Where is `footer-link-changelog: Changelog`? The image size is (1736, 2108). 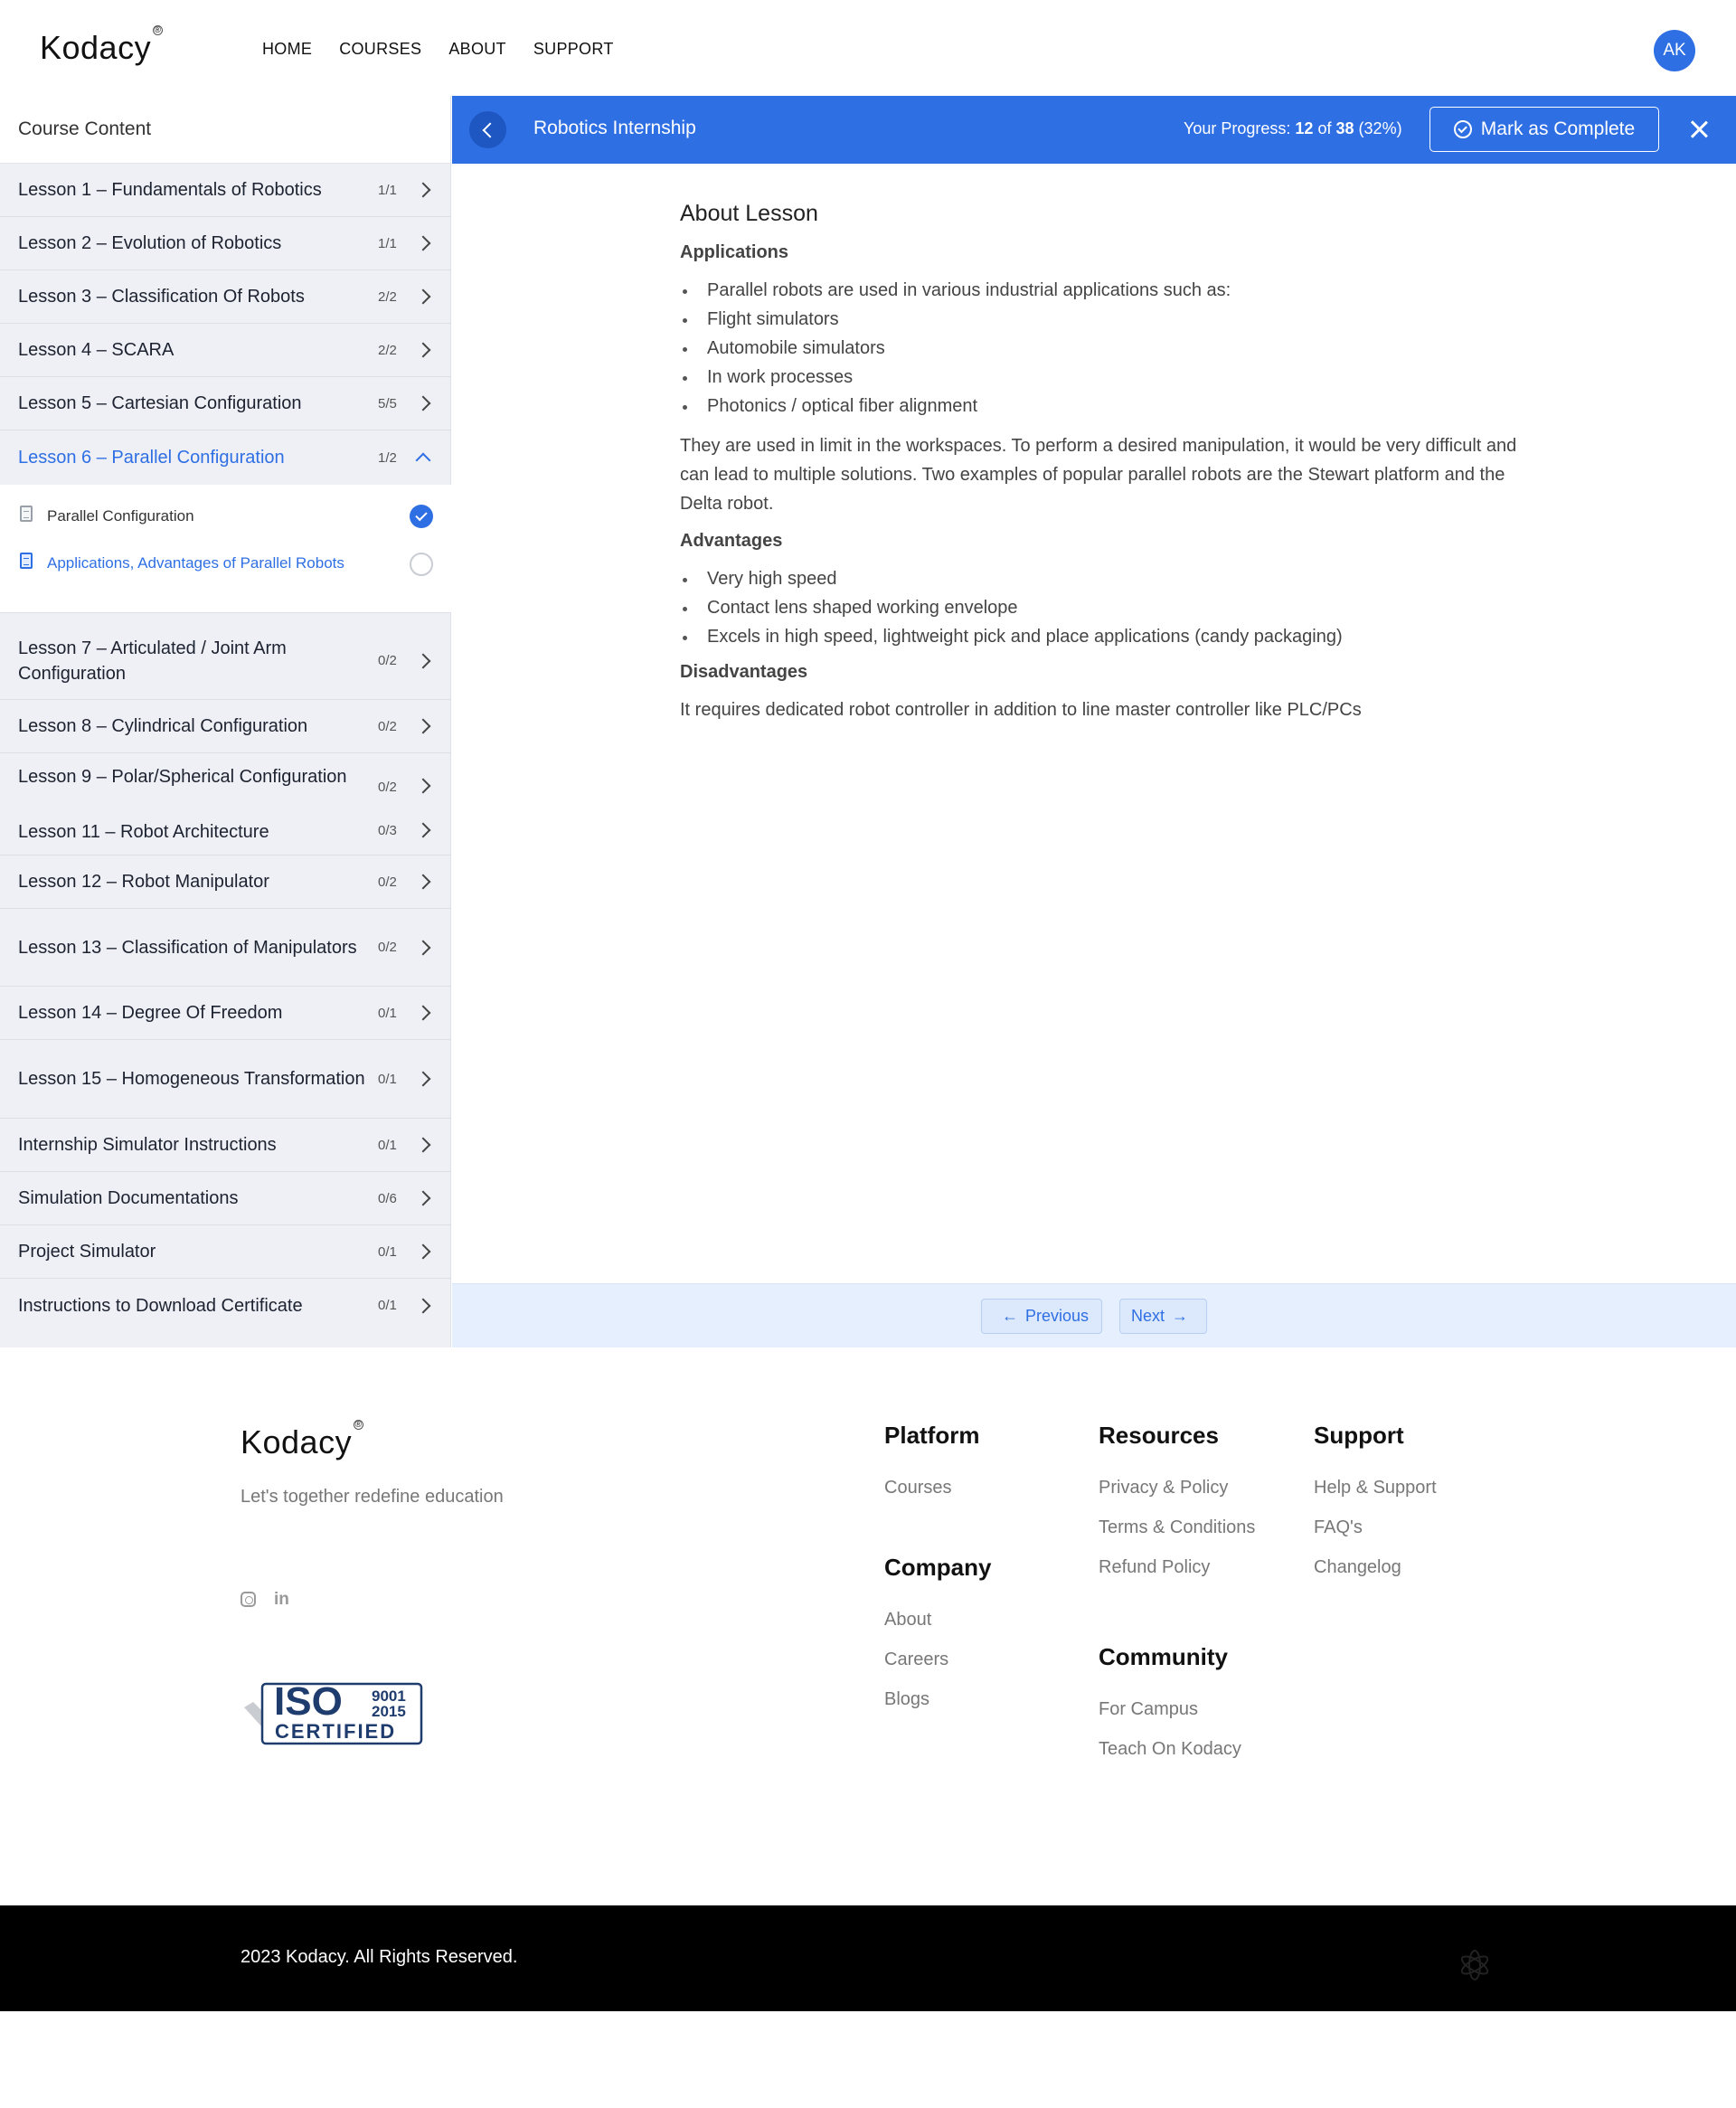
footer-link-changelog: Changelog is located at coordinates (1376, 1567).